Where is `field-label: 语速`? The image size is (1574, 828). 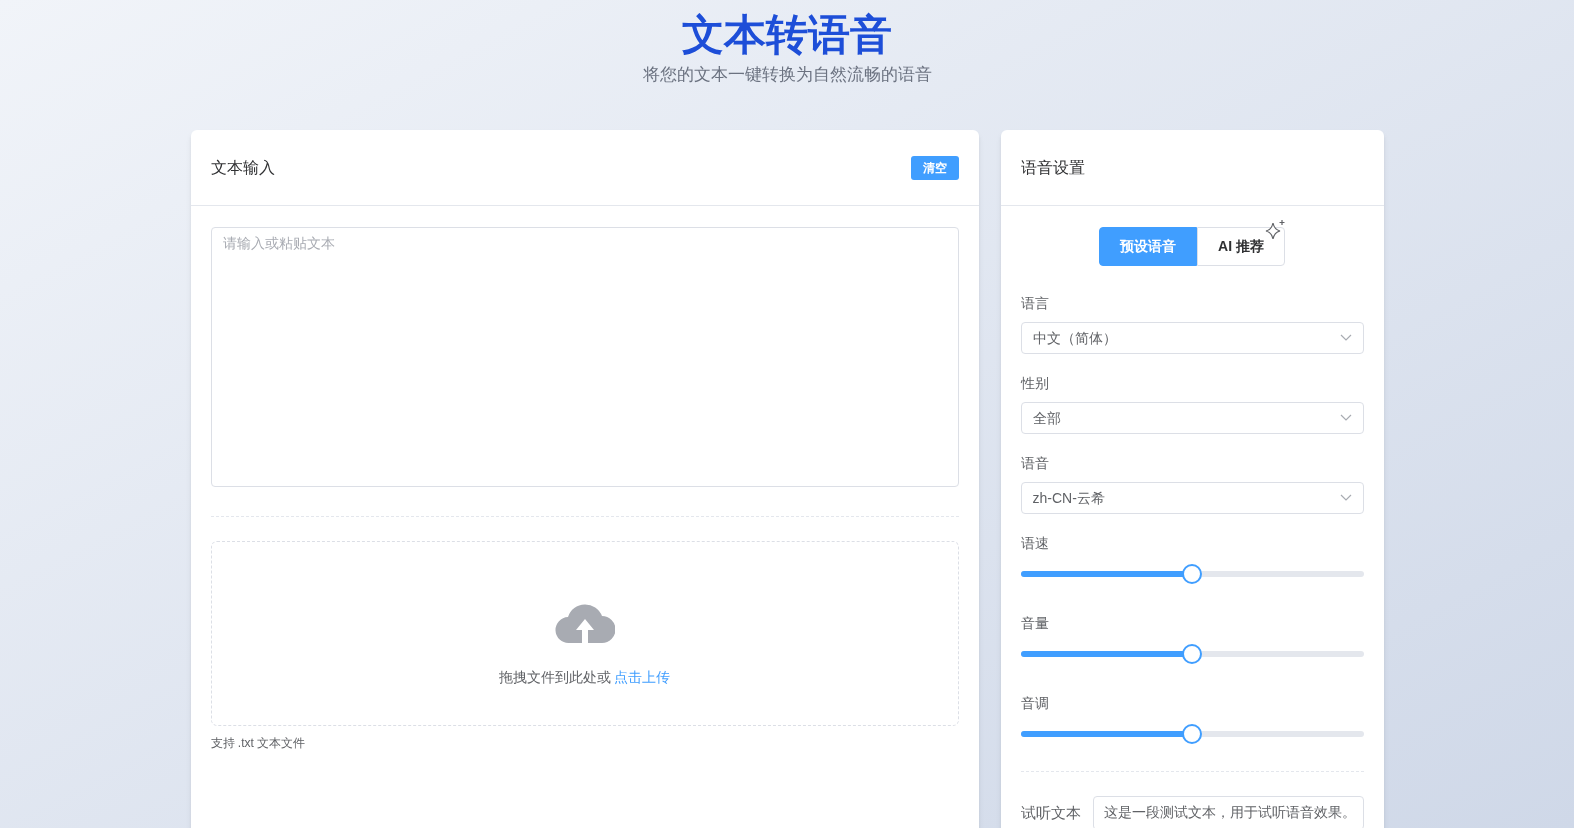
field-label: 语速 is located at coordinates (1035, 543).